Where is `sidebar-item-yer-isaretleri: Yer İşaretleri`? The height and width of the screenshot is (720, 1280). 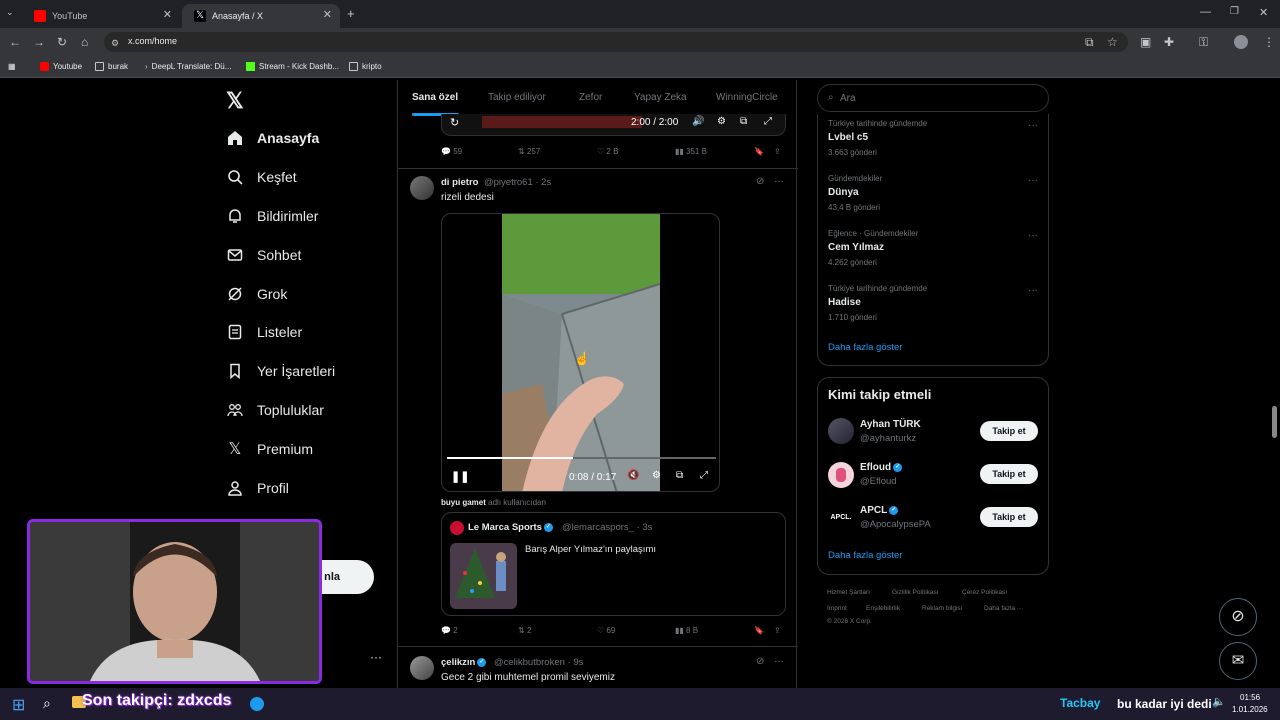 sidebar-item-yer-isaretleri: Yer İşaretleri is located at coordinates (280, 371).